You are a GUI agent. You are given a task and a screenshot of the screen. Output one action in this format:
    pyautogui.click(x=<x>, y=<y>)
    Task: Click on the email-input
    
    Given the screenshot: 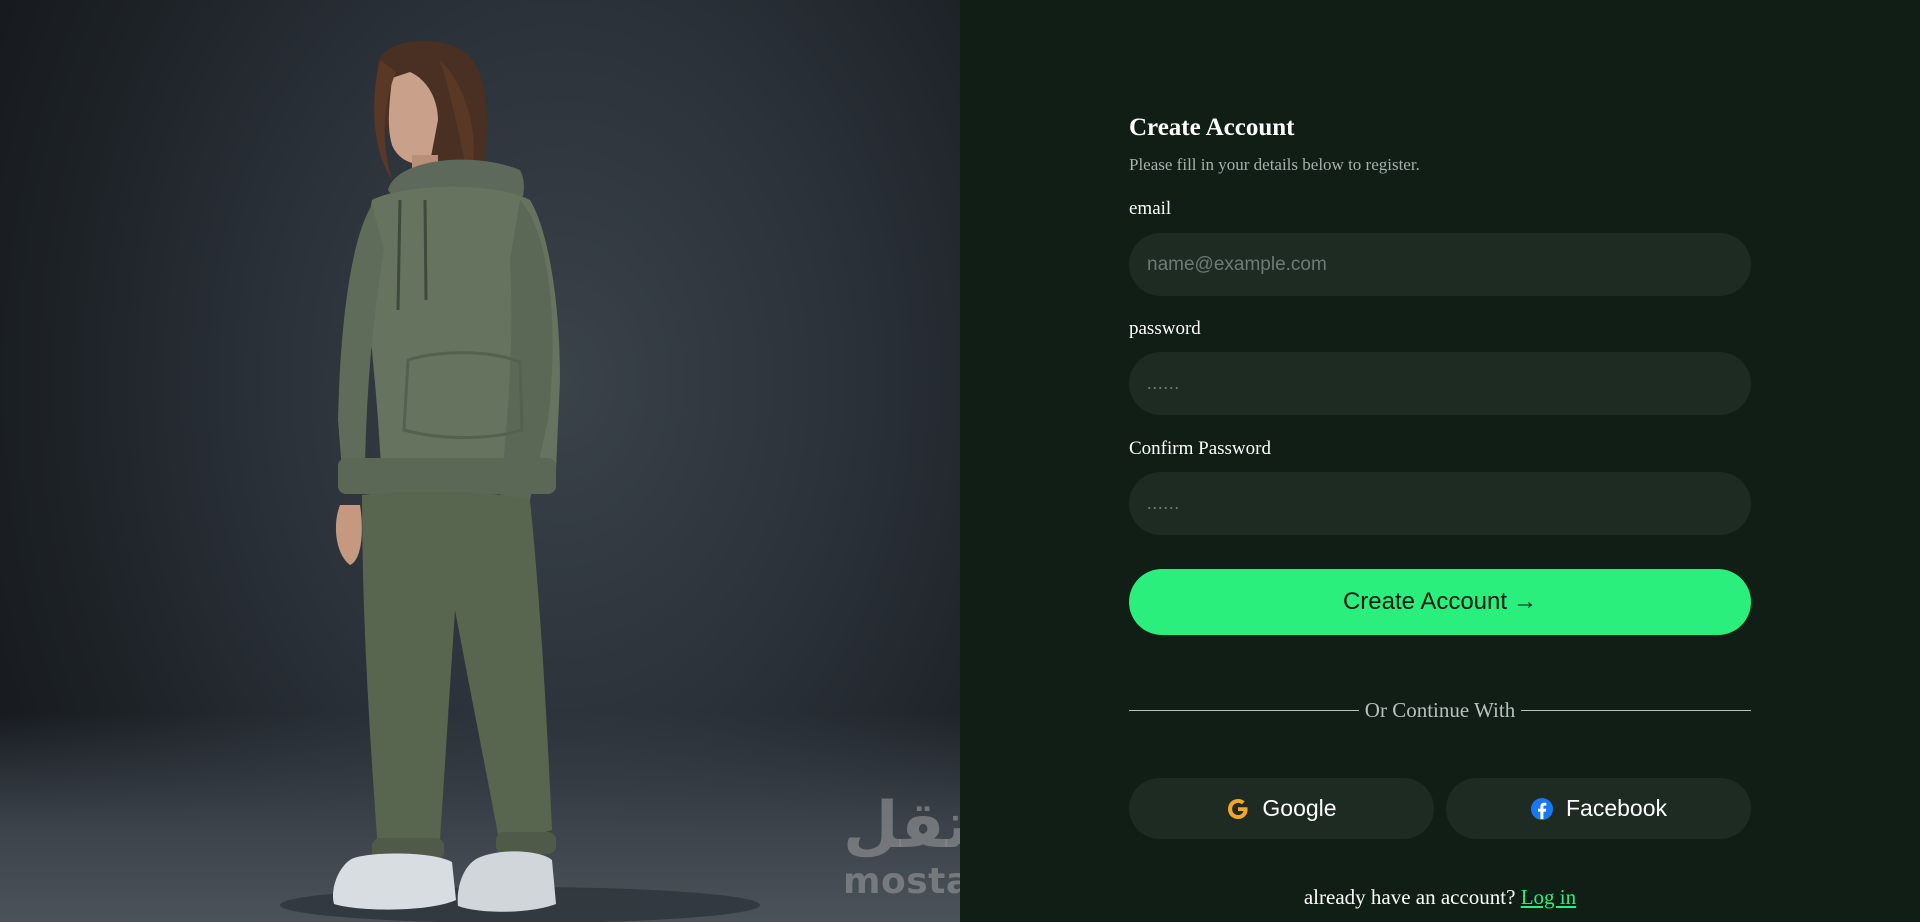 What is the action you would take?
    pyautogui.click(x=1440, y=264)
    